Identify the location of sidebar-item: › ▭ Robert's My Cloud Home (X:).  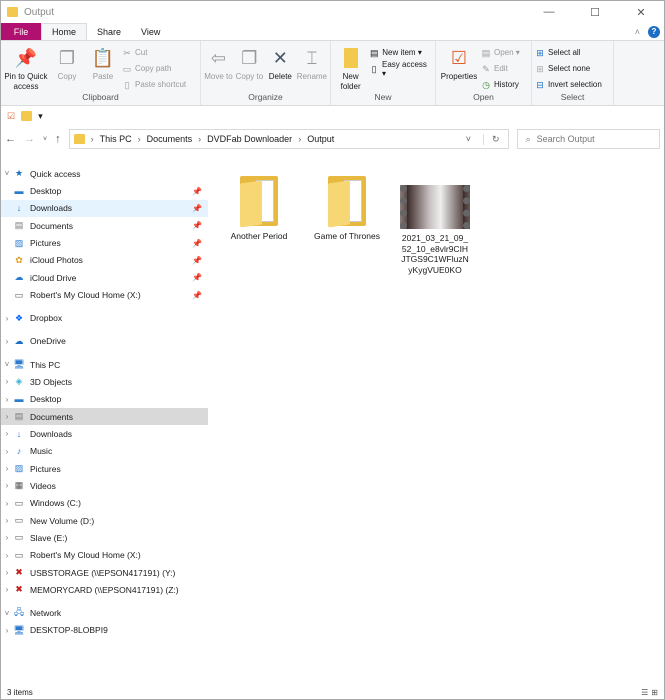
(104, 555).